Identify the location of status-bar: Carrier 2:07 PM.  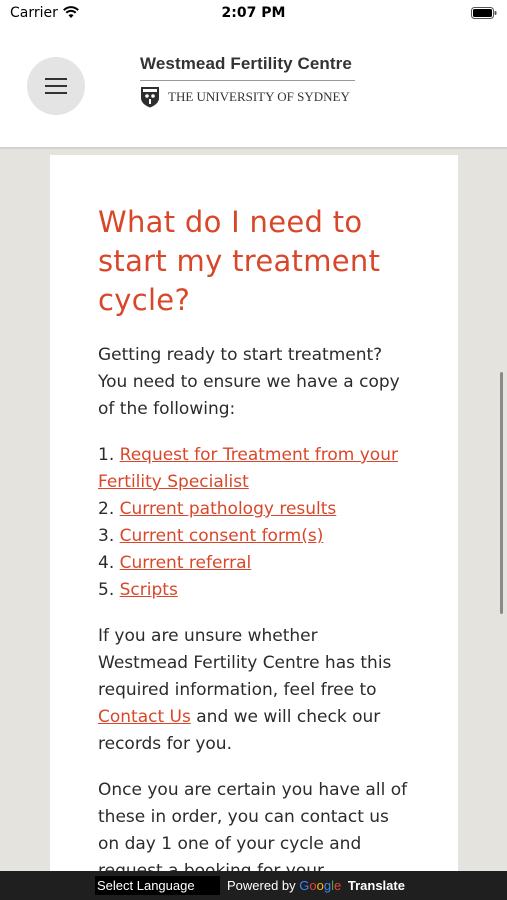
(253, 15).